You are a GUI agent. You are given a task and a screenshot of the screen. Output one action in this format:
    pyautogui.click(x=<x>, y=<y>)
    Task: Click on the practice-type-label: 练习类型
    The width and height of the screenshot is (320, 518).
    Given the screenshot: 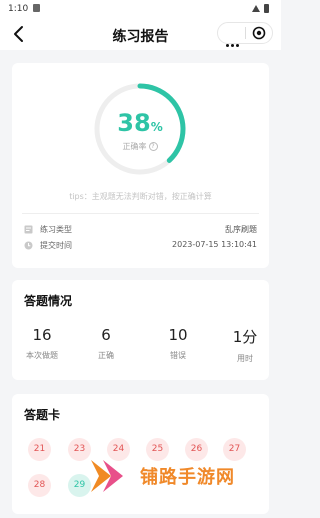 What is the action you would take?
    pyautogui.click(x=56, y=229)
    